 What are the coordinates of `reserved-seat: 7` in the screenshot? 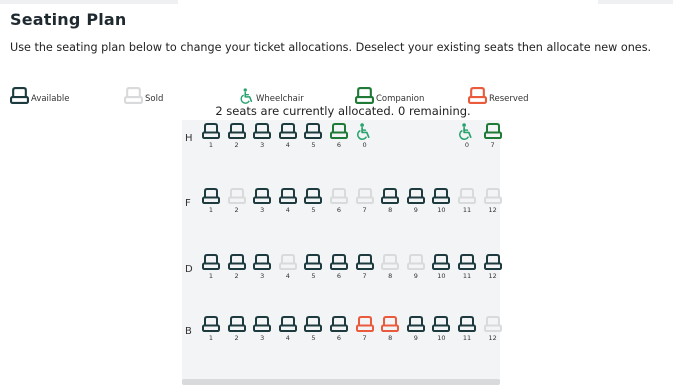 It's located at (365, 330).